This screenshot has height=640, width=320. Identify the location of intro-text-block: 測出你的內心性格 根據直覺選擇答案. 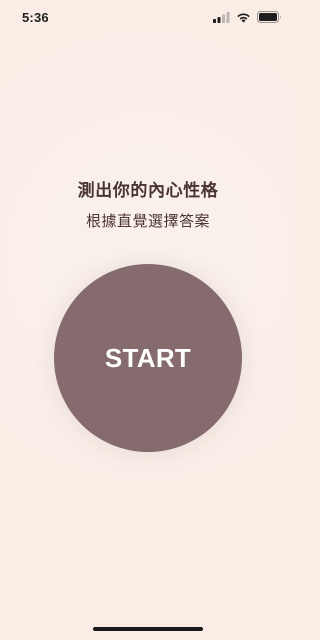
(148, 205).